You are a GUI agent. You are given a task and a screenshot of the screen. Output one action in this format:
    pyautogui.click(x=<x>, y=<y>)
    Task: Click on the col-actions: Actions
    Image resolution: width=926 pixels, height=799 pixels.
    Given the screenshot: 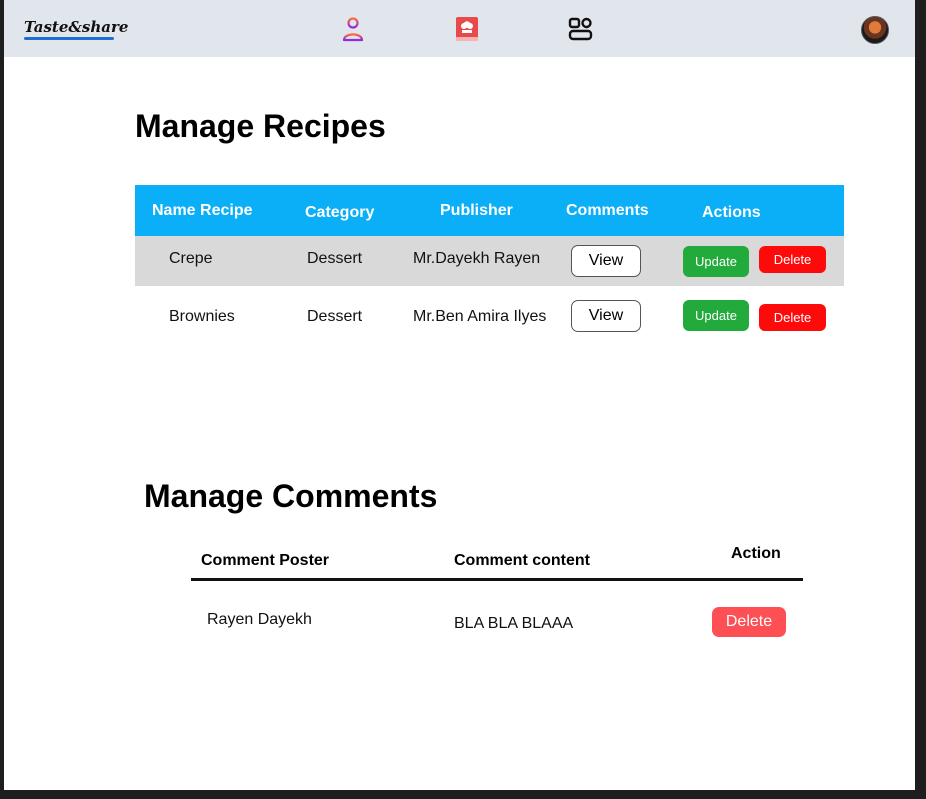 What is the action you would take?
    pyautogui.click(x=731, y=212)
    